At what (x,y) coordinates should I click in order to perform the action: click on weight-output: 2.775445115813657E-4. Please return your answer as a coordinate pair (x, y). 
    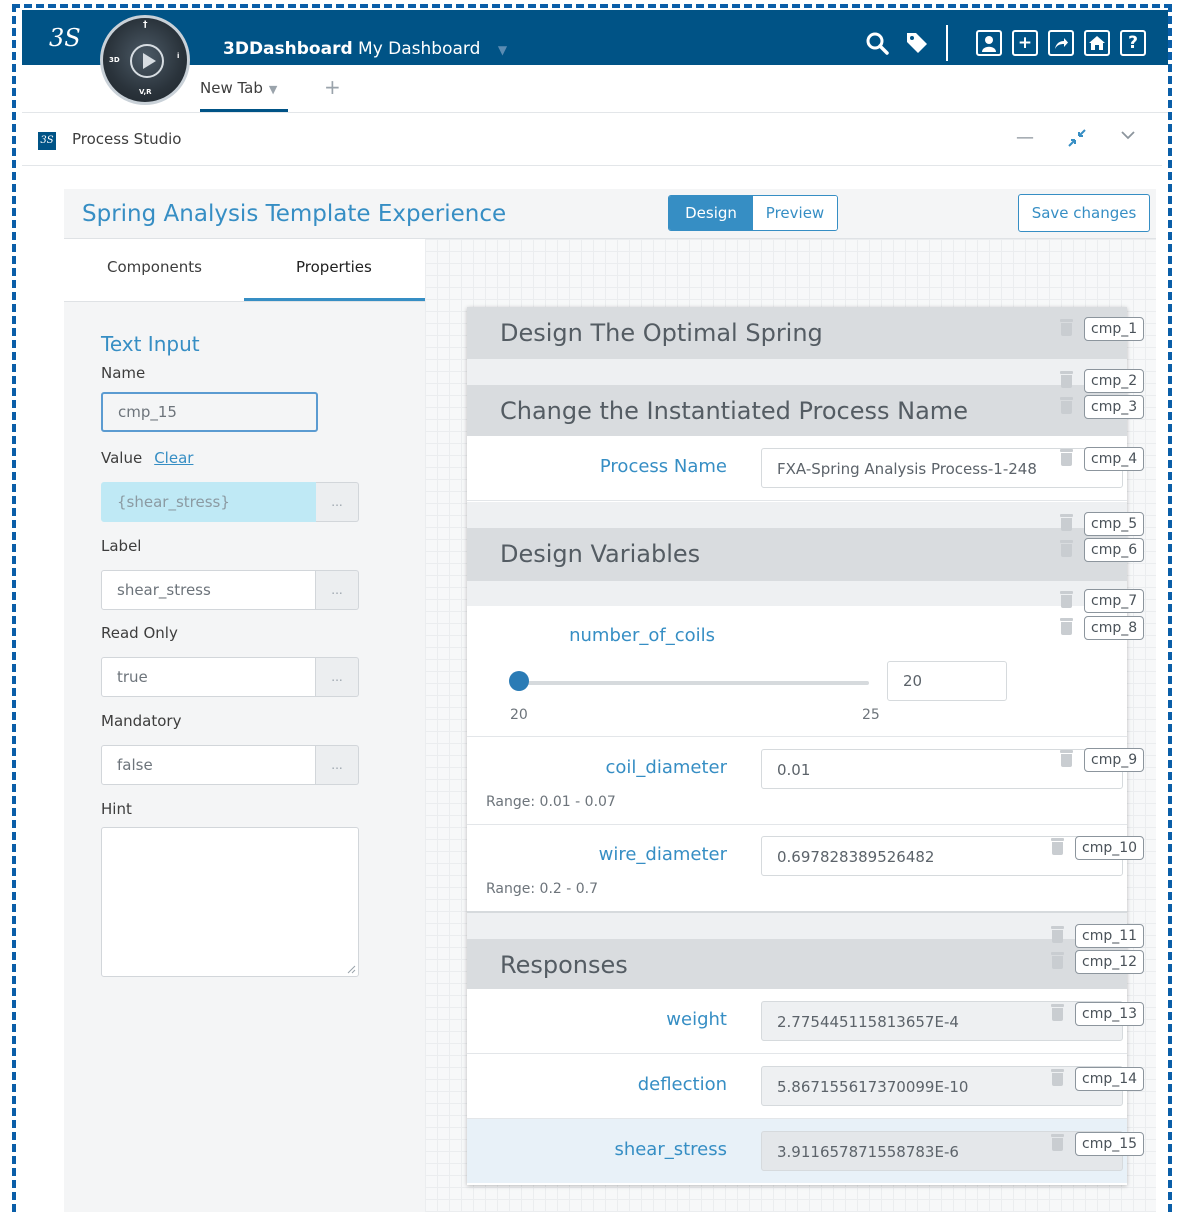
    Looking at the image, I should click on (942, 1021).